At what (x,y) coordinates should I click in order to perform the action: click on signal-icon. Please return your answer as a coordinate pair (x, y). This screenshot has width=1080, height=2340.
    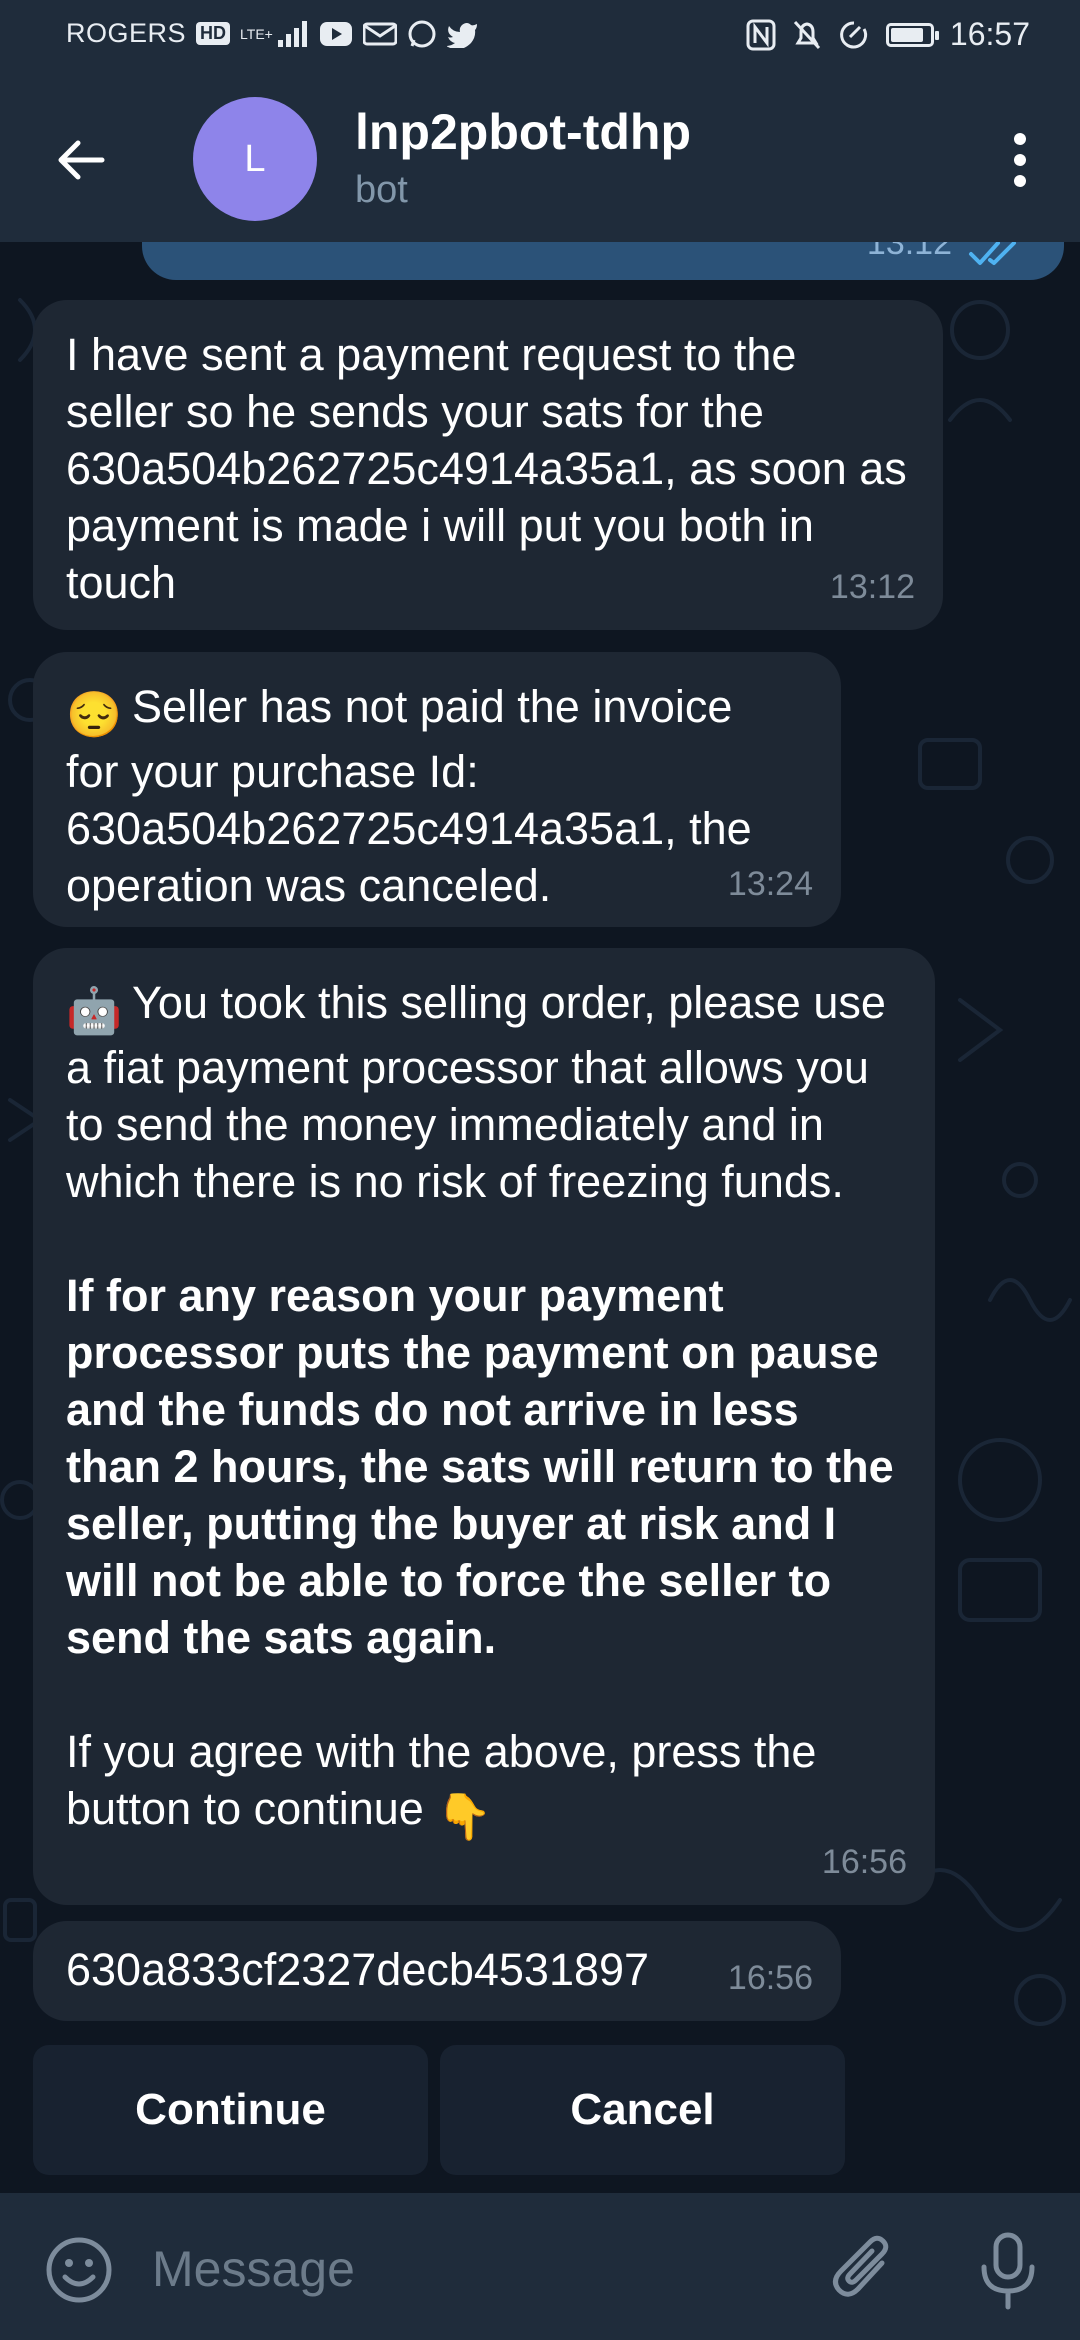
    Looking at the image, I should click on (292, 33).